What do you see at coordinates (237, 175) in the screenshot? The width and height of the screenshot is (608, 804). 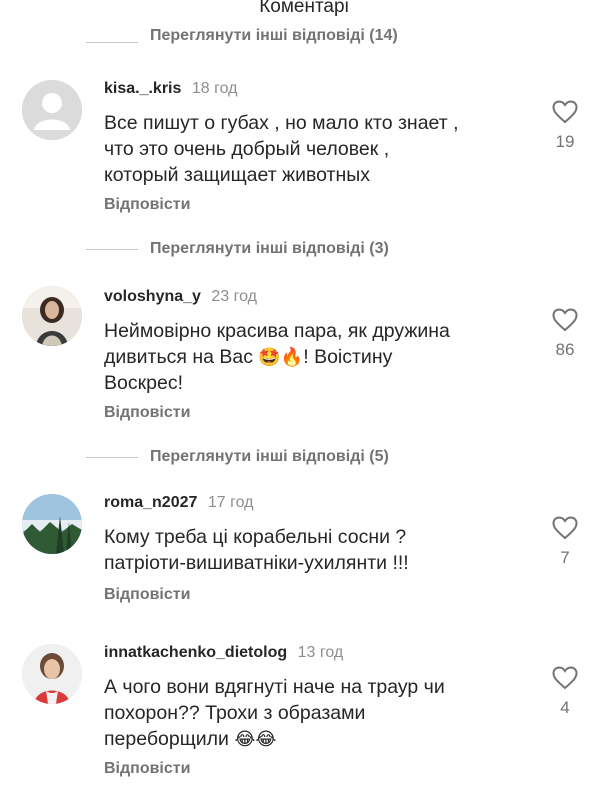 I see `comment-line: который защищает животных` at bounding box center [237, 175].